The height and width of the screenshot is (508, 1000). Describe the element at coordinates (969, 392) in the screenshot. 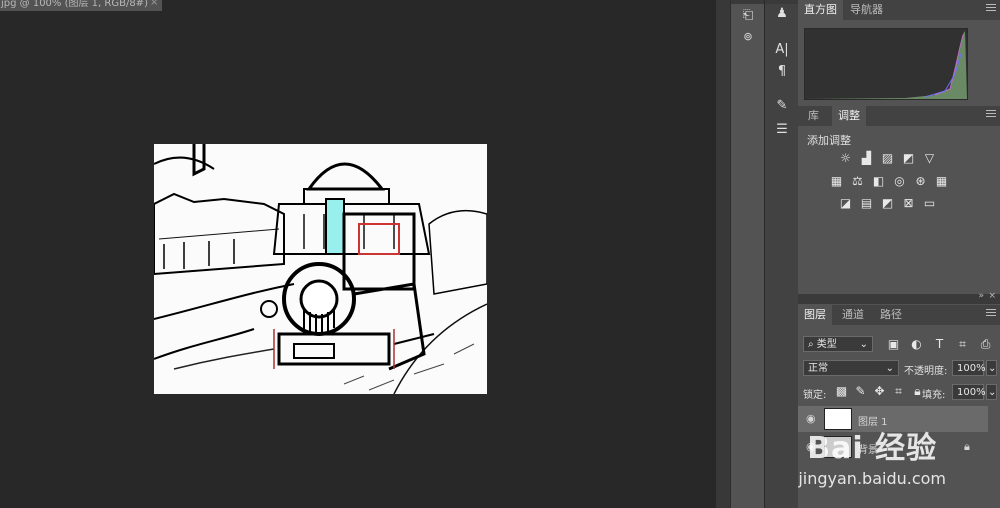

I see `fill-input: 100%` at that location.